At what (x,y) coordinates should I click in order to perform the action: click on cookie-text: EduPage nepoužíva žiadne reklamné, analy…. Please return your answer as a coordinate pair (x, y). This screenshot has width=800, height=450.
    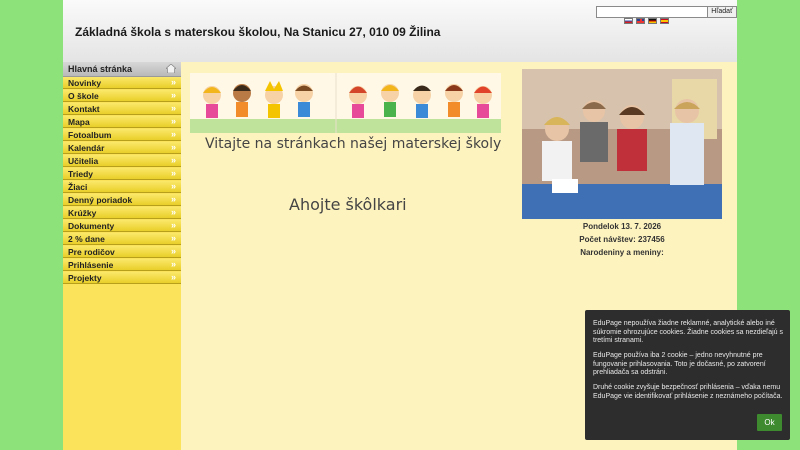
    Looking at the image, I should click on (688, 332).